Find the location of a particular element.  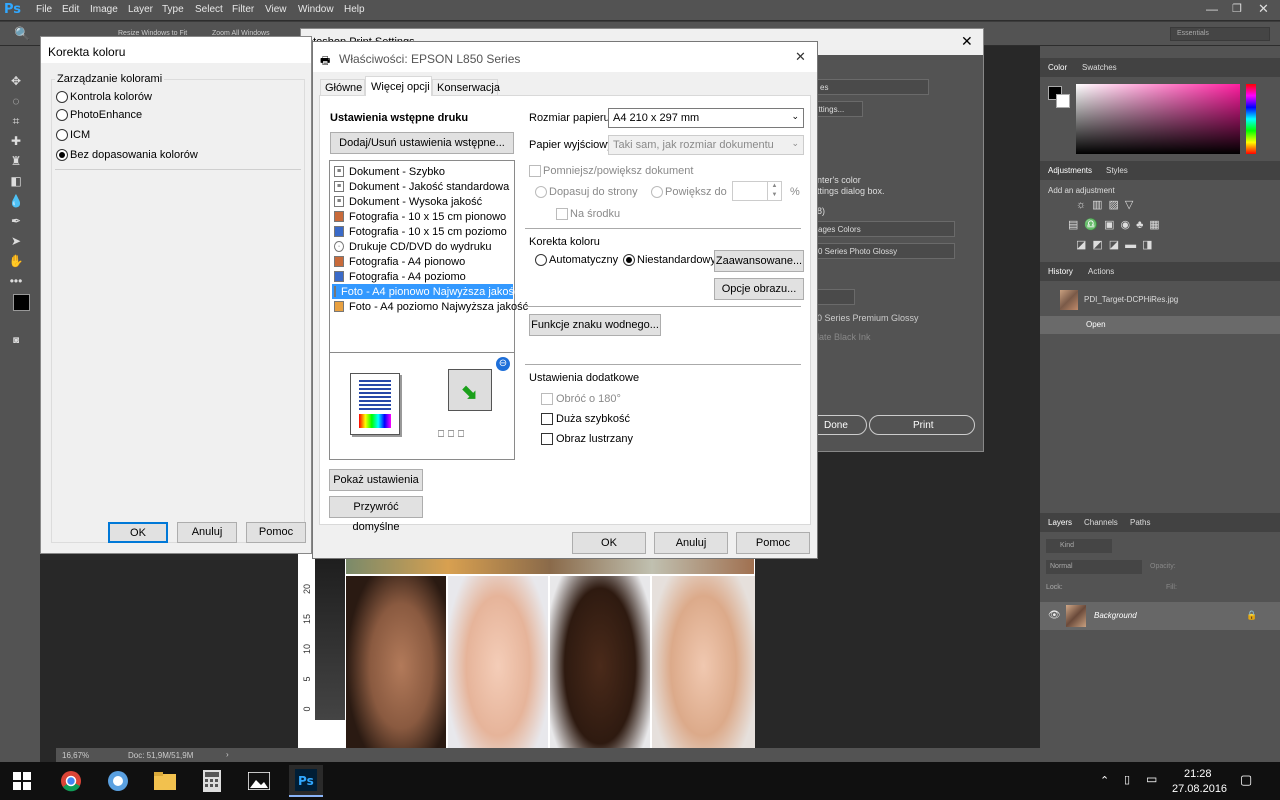

more-tools-icon: ••• is located at coordinates (16, 281).